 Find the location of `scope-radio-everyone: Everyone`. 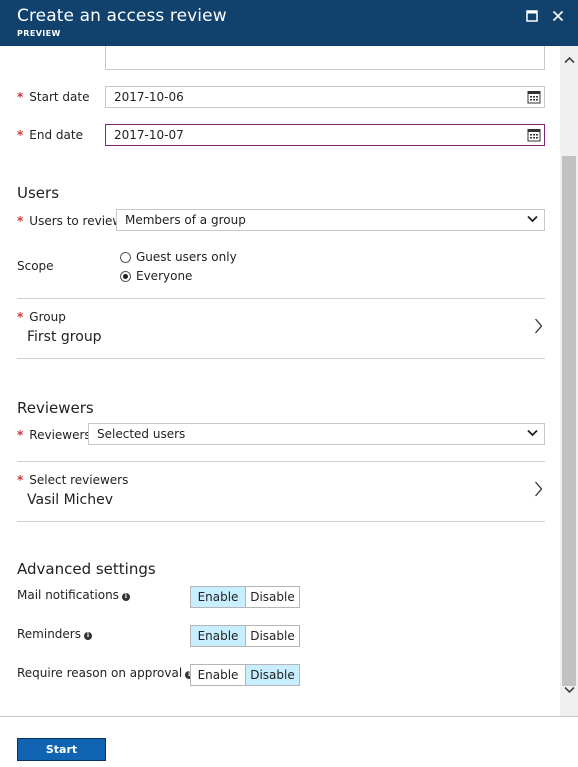

scope-radio-everyone: Everyone is located at coordinates (156, 276).